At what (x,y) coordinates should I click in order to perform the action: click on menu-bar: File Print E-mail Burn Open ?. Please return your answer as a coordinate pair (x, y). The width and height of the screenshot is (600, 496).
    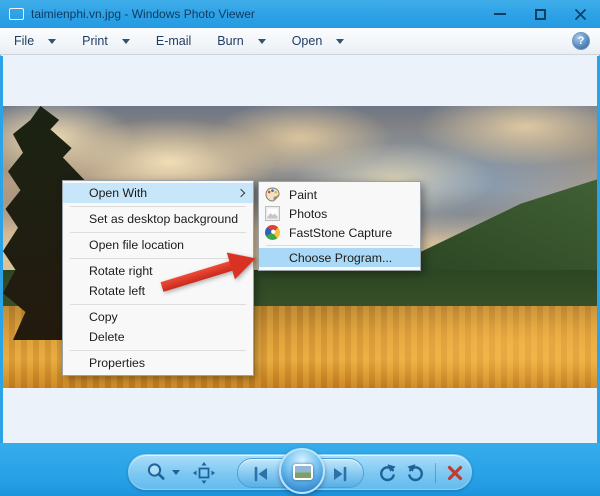
    Looking at the image, I should click on (300, 41).